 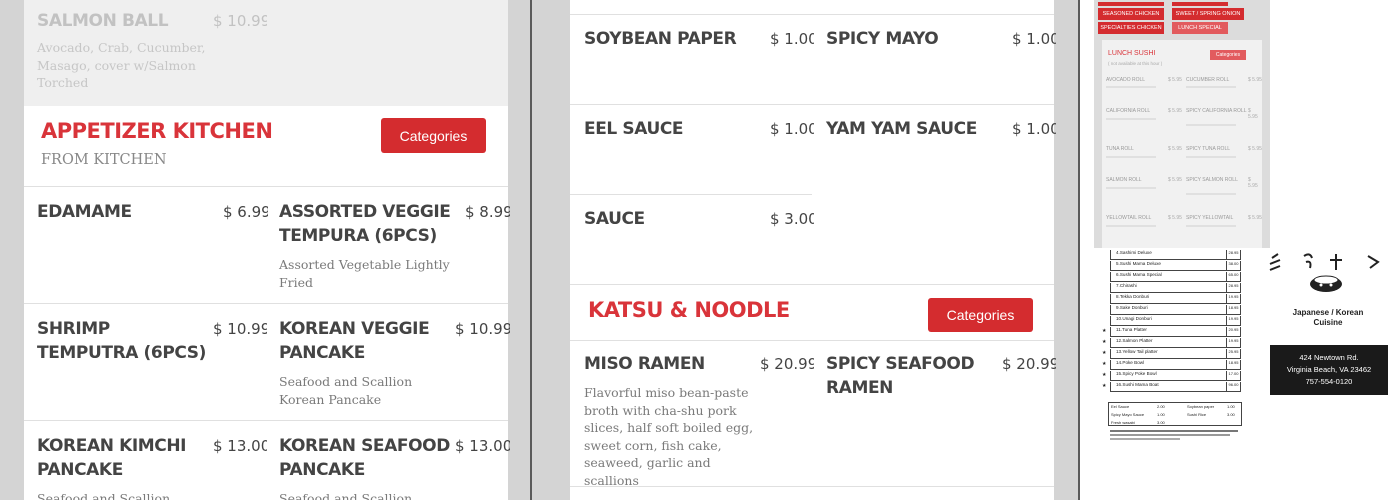 What do you see at coordinates (1216, 111) in the screenshot?
I see `thumb-item-name: SPICY CALIFORNIA ROLL` at bounding box center [1216, 111].